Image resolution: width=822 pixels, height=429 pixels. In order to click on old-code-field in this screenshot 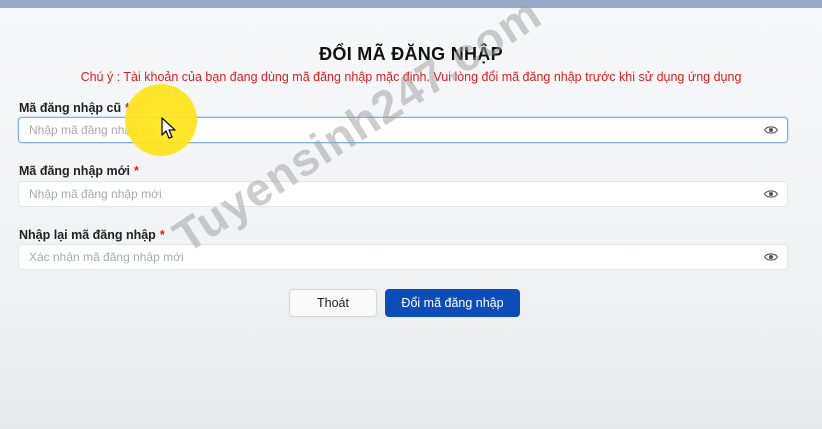, I will do `click(403, 130)`.